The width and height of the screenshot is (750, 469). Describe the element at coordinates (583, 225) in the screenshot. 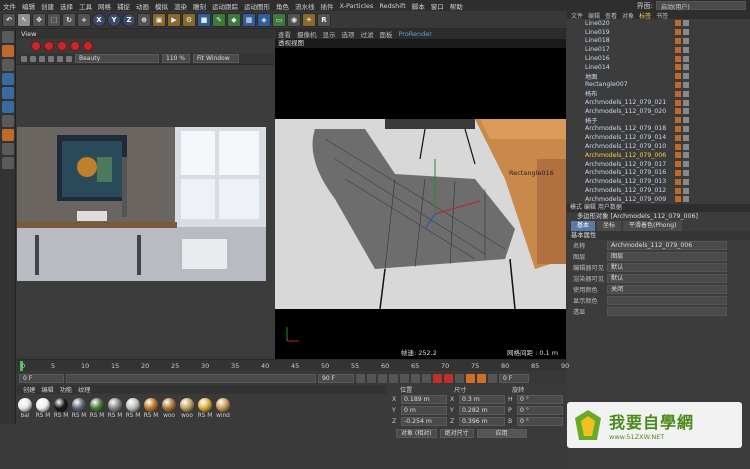

I see `attribute-tab: 基本` at that location.